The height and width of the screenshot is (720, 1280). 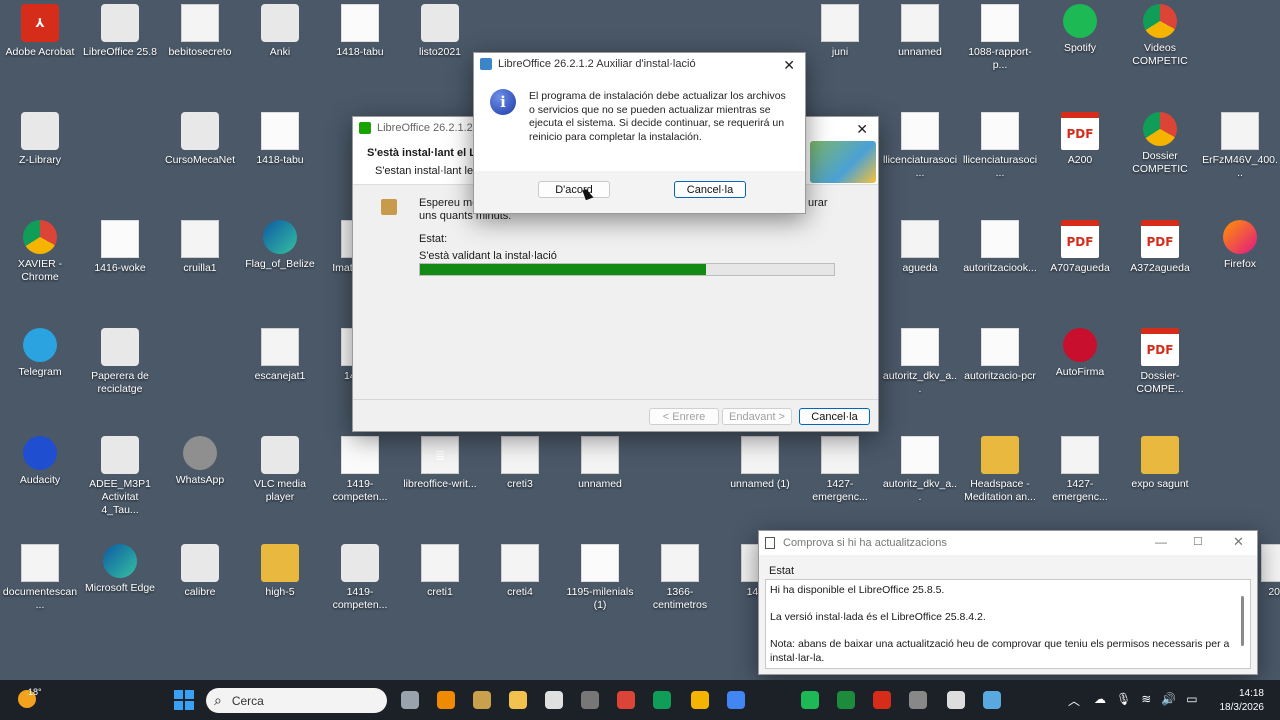 I want to click on battery-icon: ▭, so click(x=1191, y=699).